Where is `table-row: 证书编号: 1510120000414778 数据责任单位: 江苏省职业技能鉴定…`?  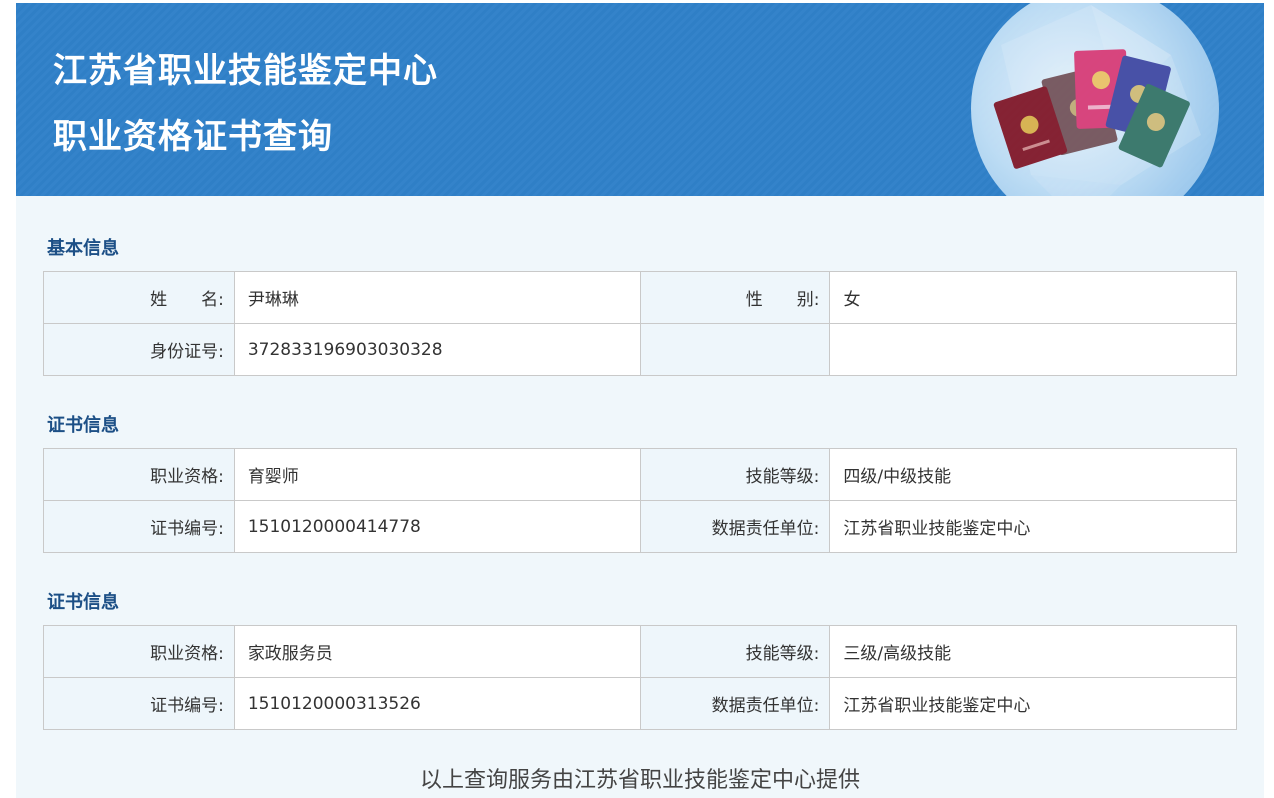
table-row: 证书编号: 1510120000414778 数据责任单位: 江苏省职业技能鉴定… is located at coordinates (640, 526).